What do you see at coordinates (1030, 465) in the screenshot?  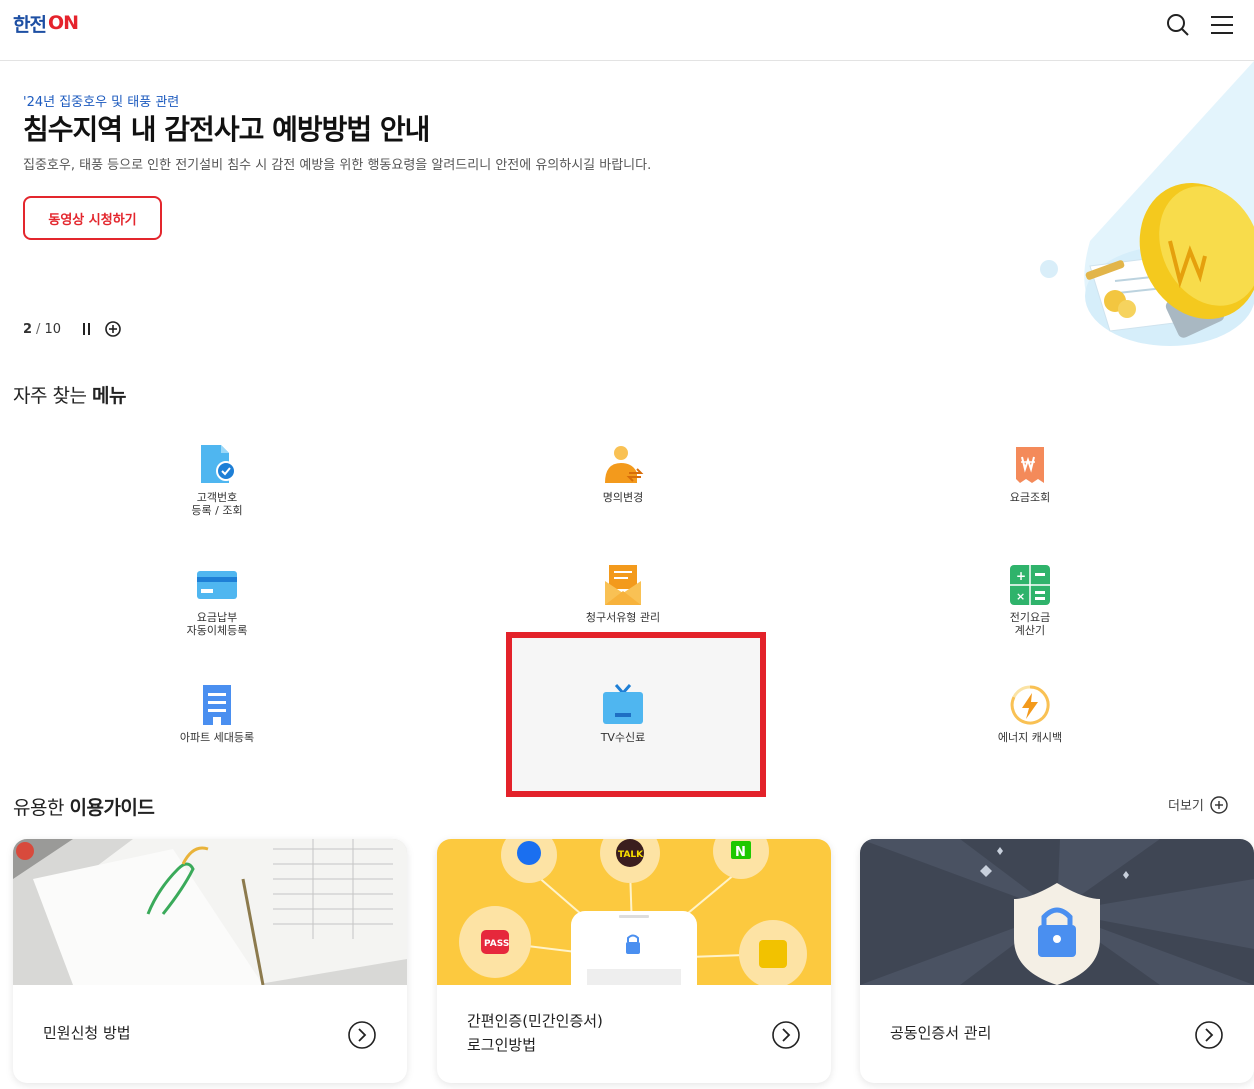 I see `won-receipt-icon` at bounding box center [1030, 465].